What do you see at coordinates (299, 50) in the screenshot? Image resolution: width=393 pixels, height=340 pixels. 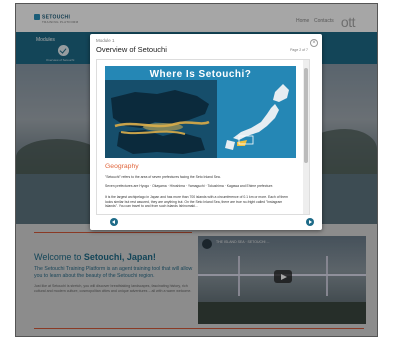 I see `modal-page-indicator: Page 2 of 7` at bounding box center [299, 50].